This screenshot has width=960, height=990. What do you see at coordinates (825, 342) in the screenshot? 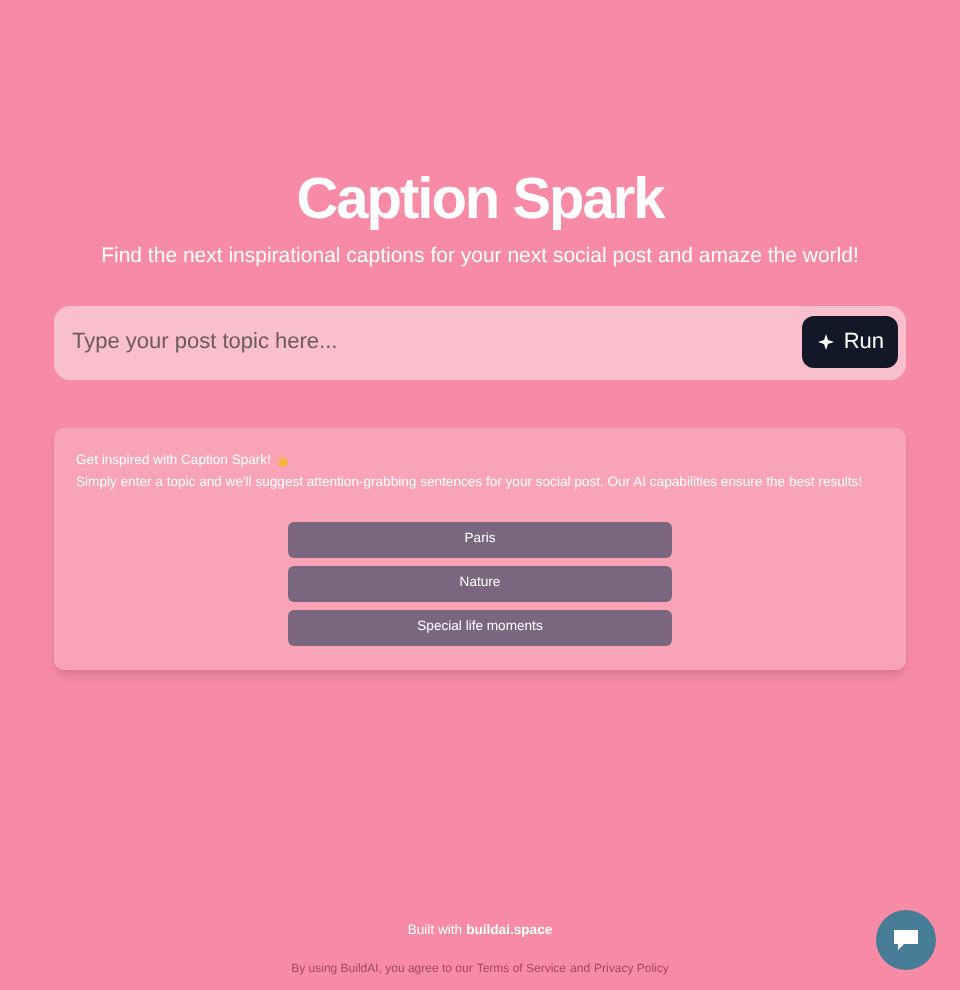
I see `sparkle-icon` at bounding box center [825, 342].